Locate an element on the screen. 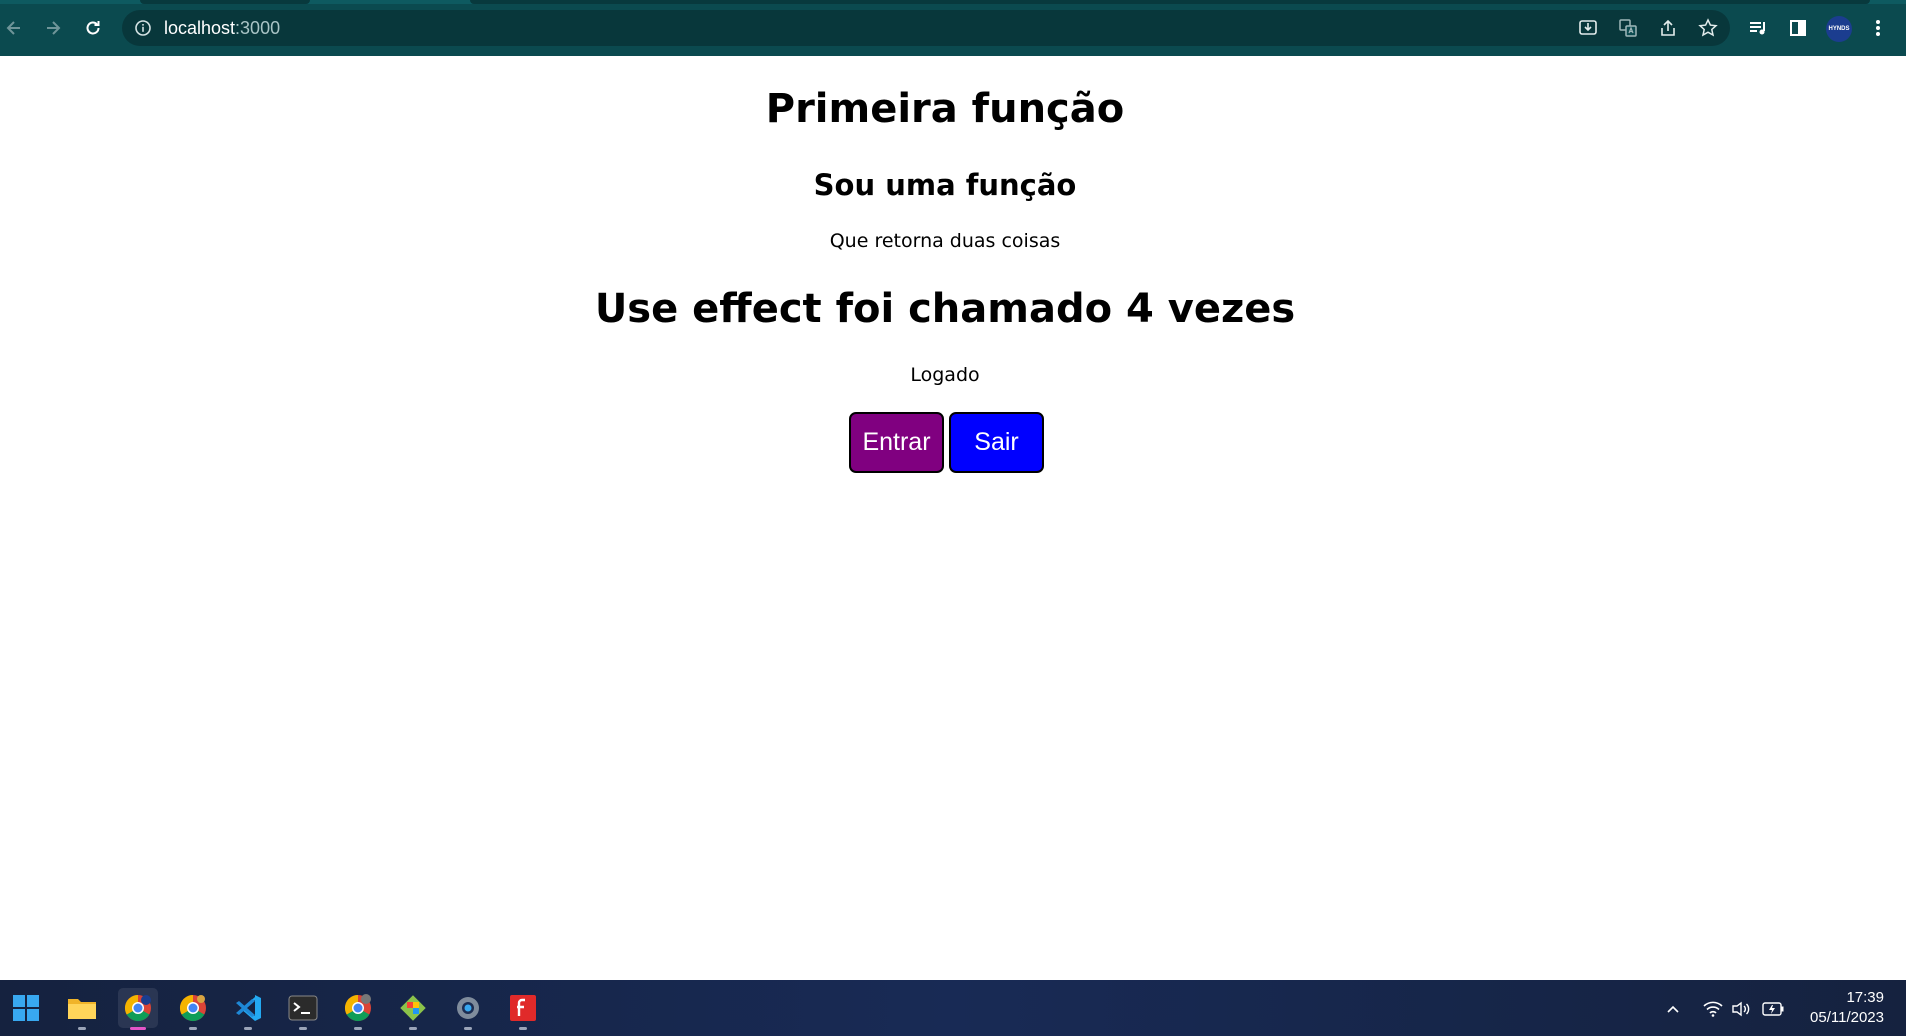 The image size is (1906, 1036). pdf-reader-icon is located at coordinates (523, 1008).